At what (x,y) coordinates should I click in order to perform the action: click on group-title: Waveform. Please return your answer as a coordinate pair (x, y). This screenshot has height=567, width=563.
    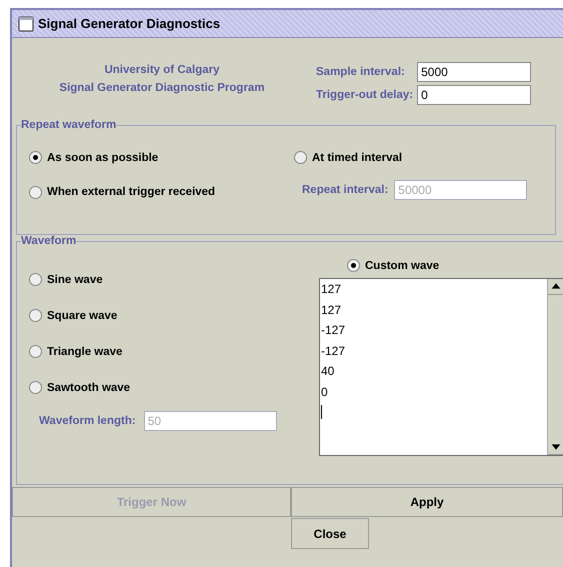
    Looking at the image, I should click on (48, 241).